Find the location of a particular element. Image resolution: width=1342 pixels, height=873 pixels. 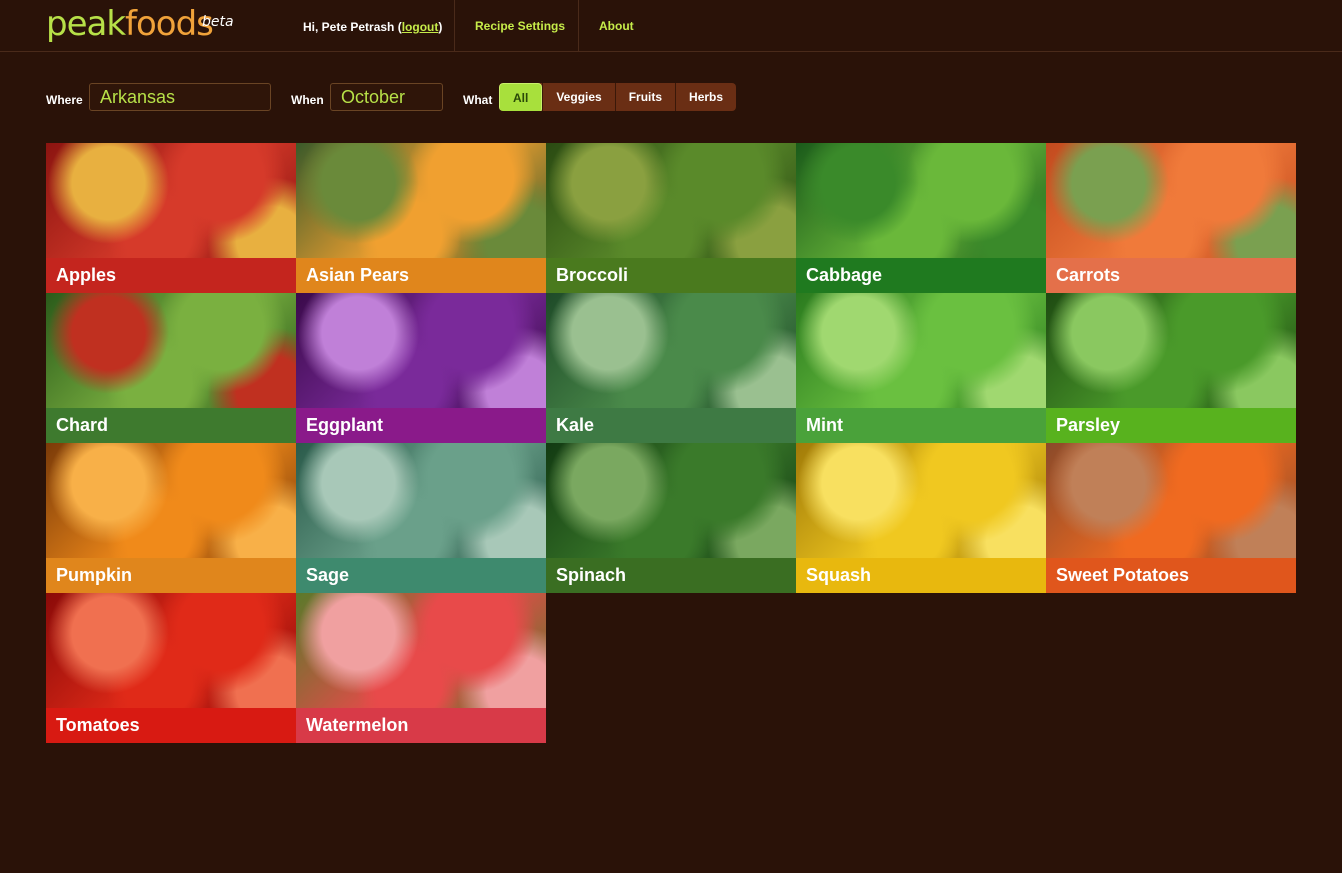

food-tile: Apples is located at coordinates (171, 218).